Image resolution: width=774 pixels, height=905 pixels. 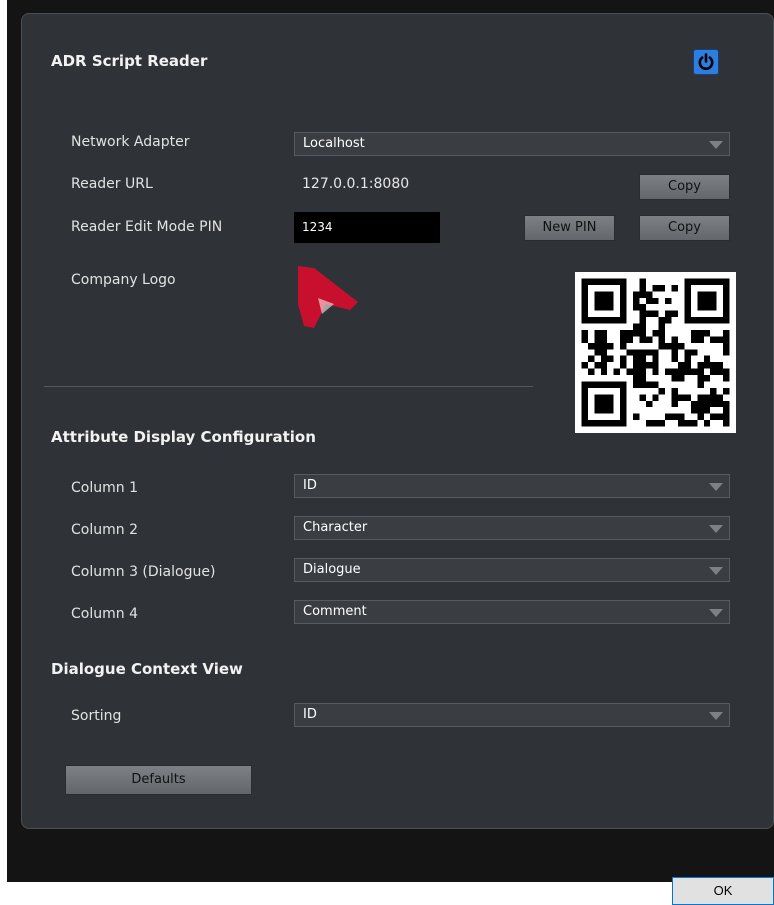 I want to click on ok-button: OK, so click(x=723, y=891).